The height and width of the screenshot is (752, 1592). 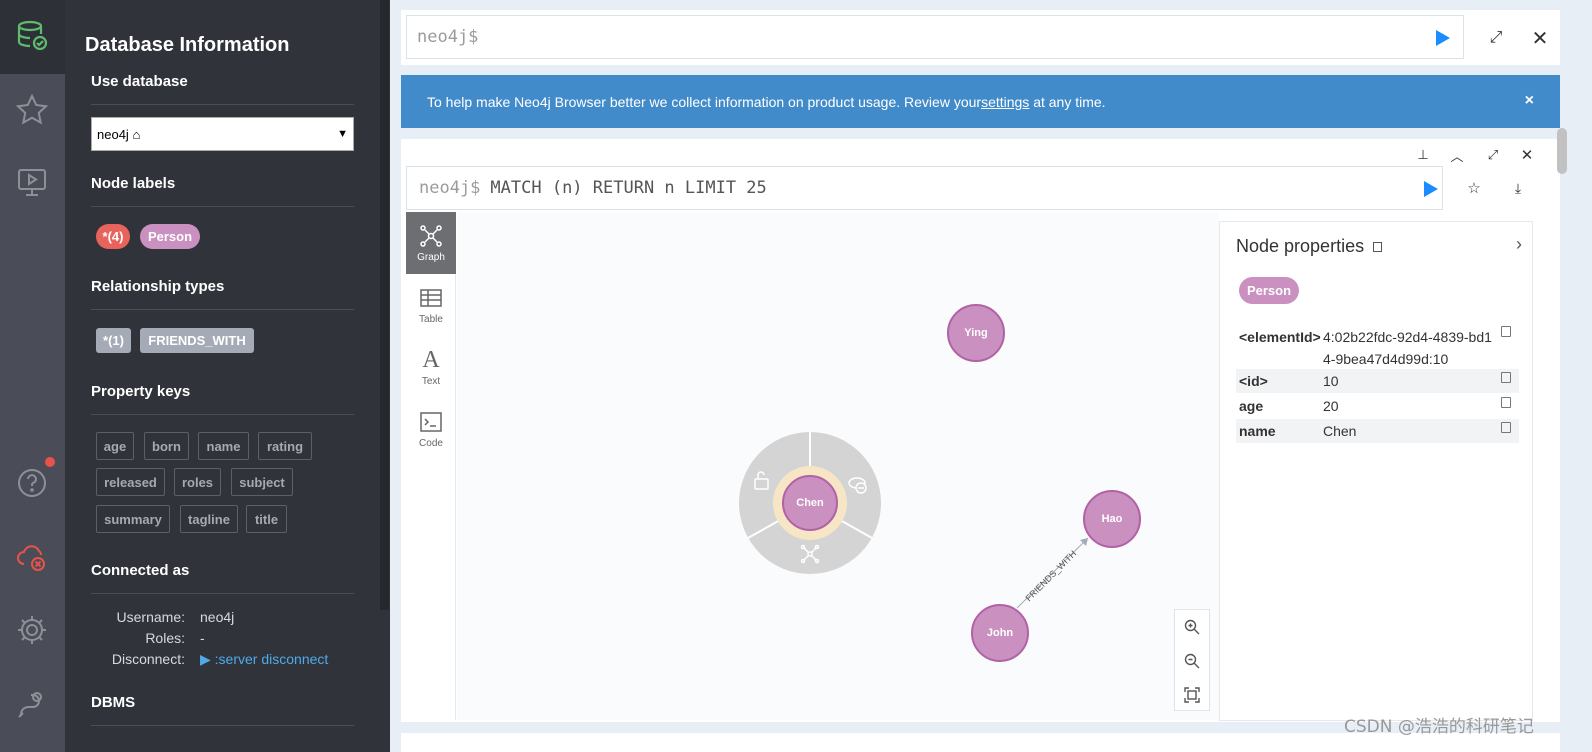 I want to click on tab-table: Table, so click(x=431, y=305).